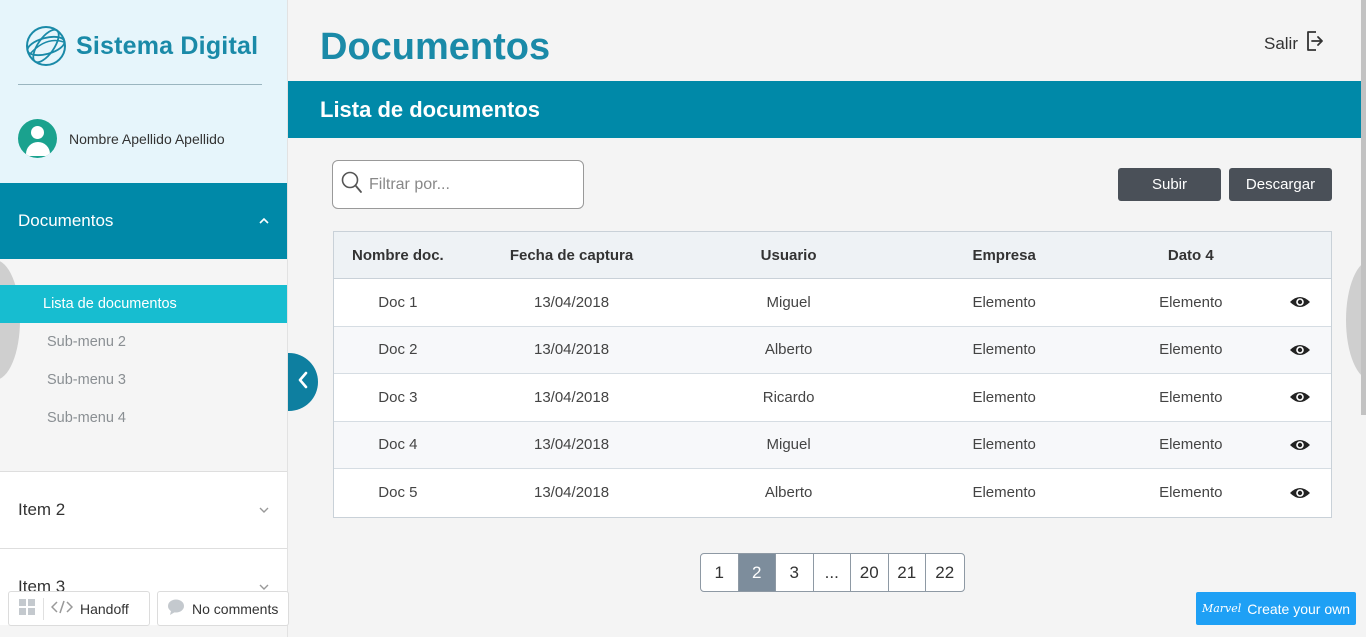 The image size is (1366, 637). What do you see at coordinates (1004, 255) in the screenshot?
I see `column-header-empresa: Empresa` at bounding box center [1004, 255].